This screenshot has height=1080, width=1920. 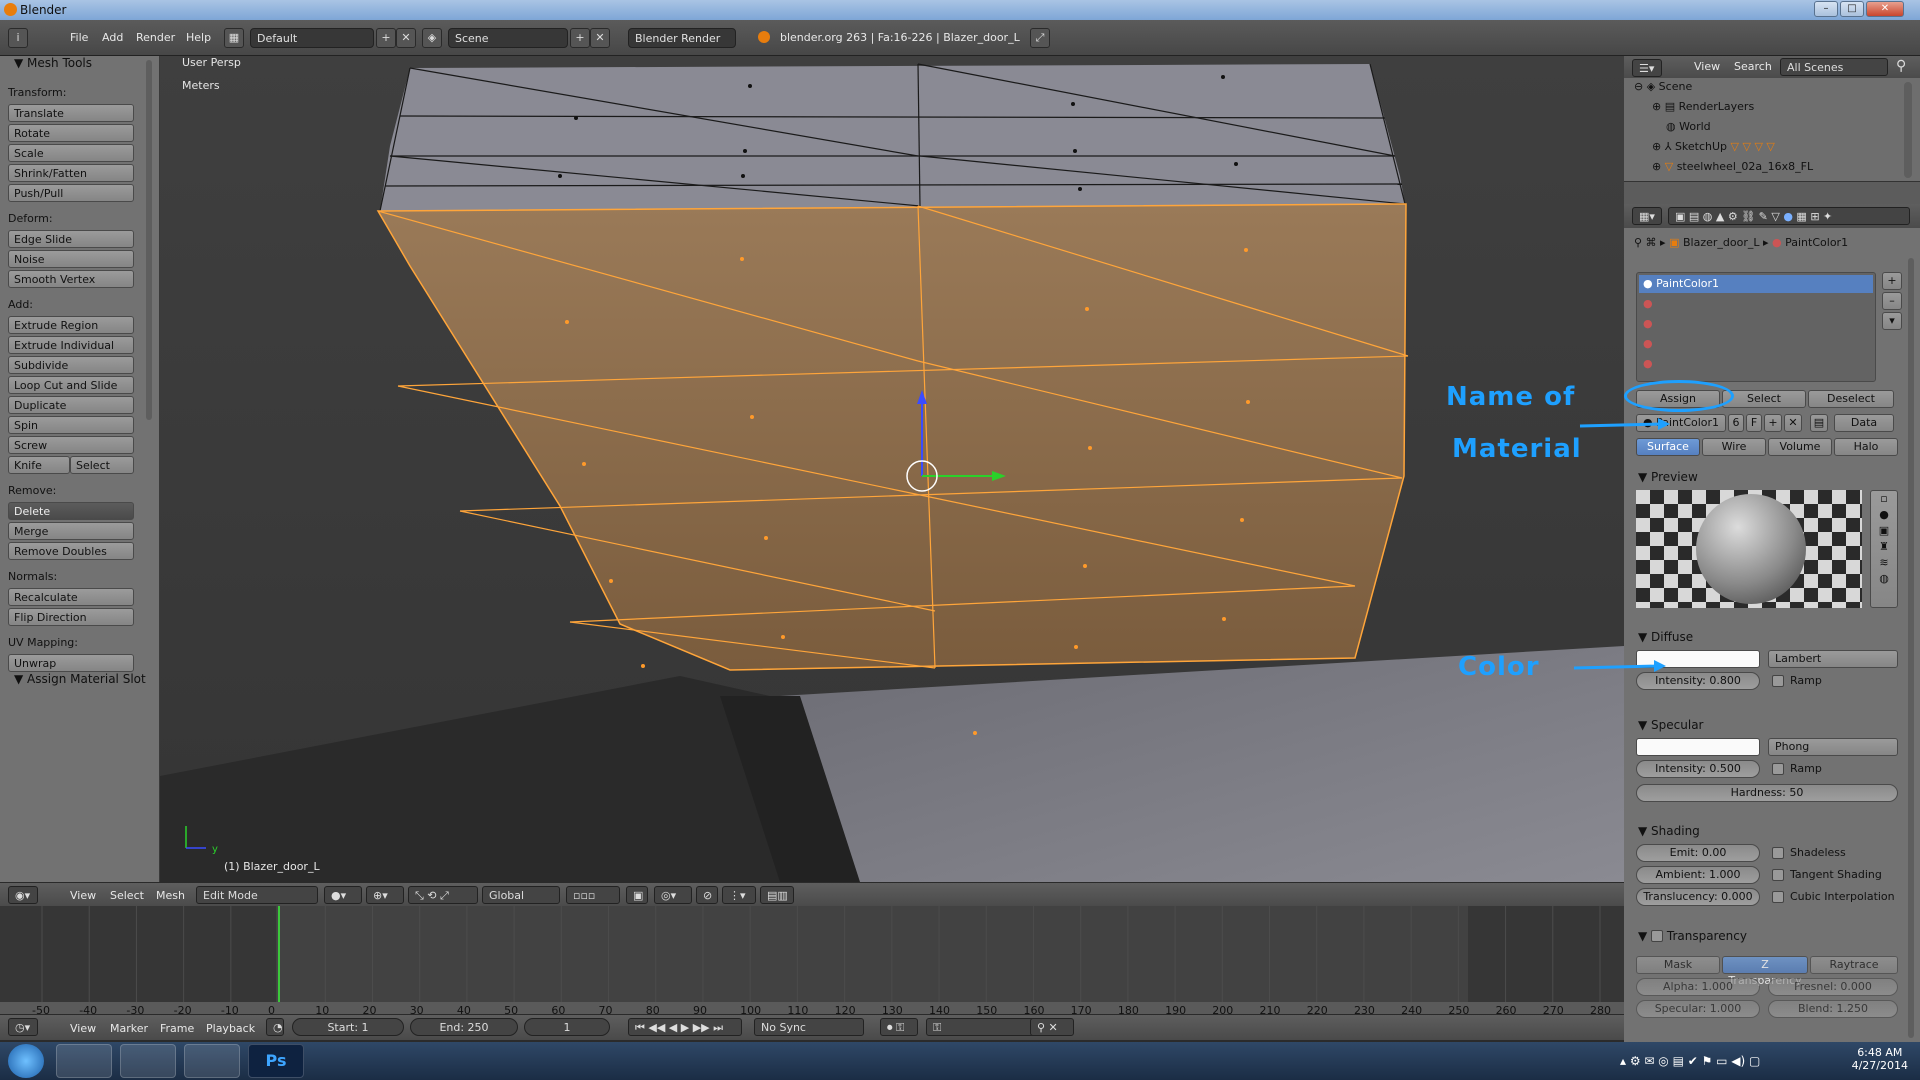 What do you see at coordinates (1833, 747) in the screenshot?
I see `specular-shader-select: Phong` at bounding box center [1833, 747].